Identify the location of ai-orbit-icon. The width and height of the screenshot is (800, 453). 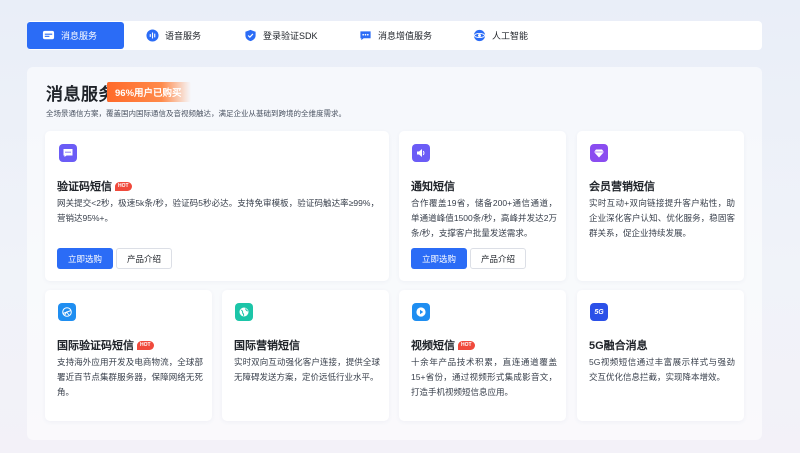
(479, 36).